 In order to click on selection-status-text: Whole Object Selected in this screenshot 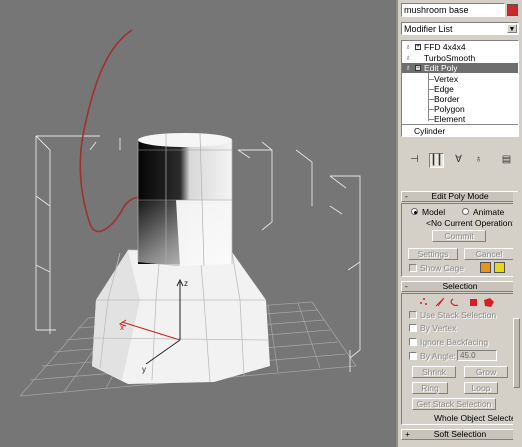, I will do `click(477, 418)`.